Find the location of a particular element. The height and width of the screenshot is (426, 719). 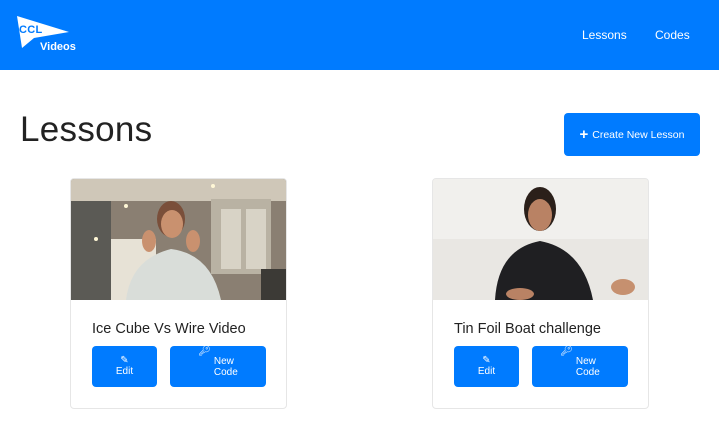

plus-icon: + is located at coordinates (584, 134).